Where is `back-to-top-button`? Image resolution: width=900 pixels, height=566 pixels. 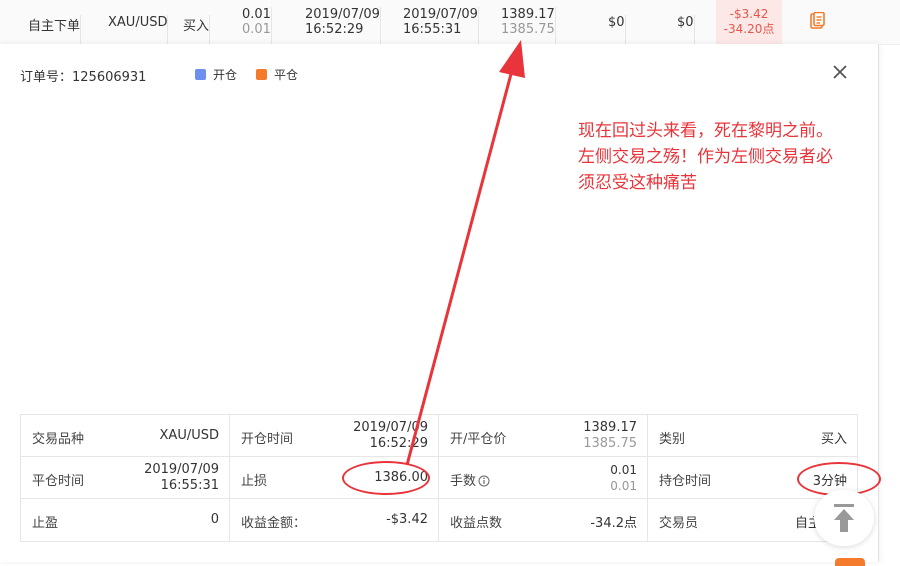
back-to-top-button is located at coordinates (844, 518).